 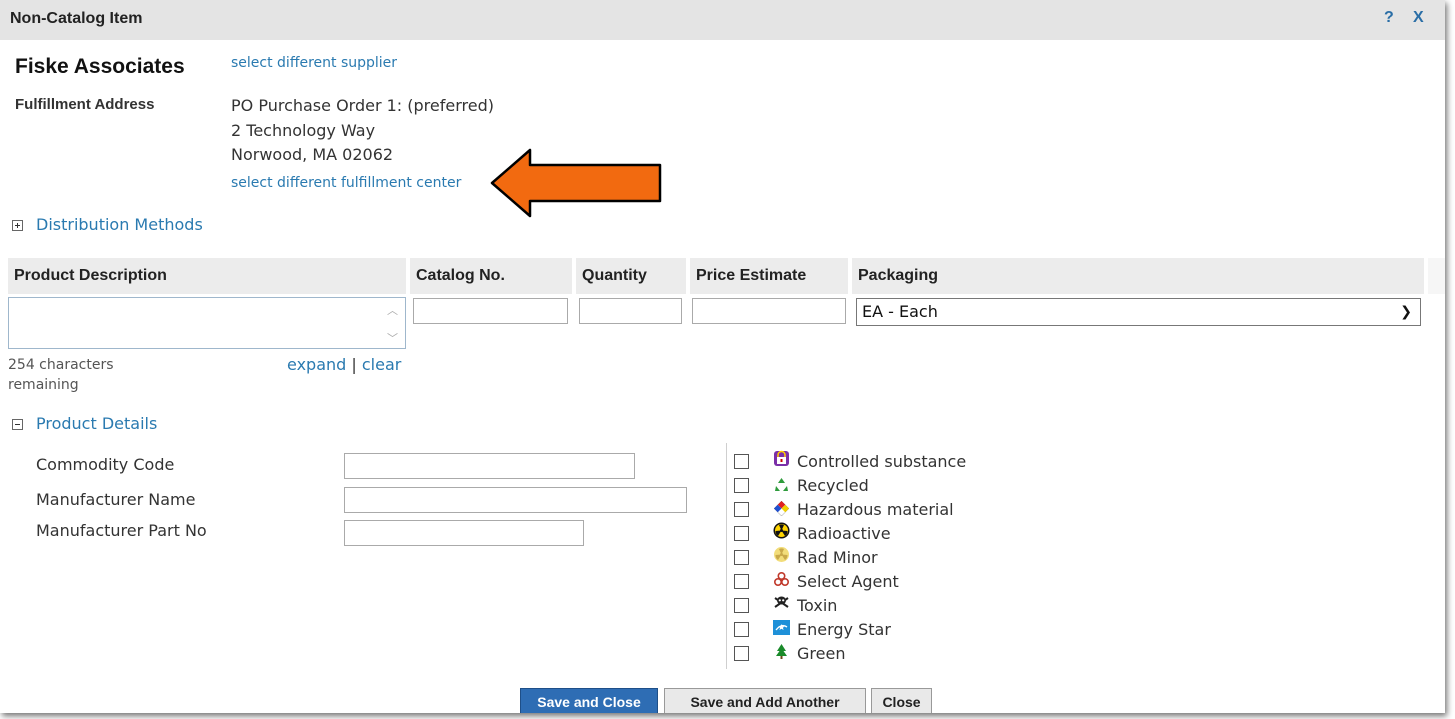 What do you see at coordinates (312, 154) in the screenshot?
I see `fulfillment-address-line-3: Norwood, MA 02062` at bounding box center [312, 154].